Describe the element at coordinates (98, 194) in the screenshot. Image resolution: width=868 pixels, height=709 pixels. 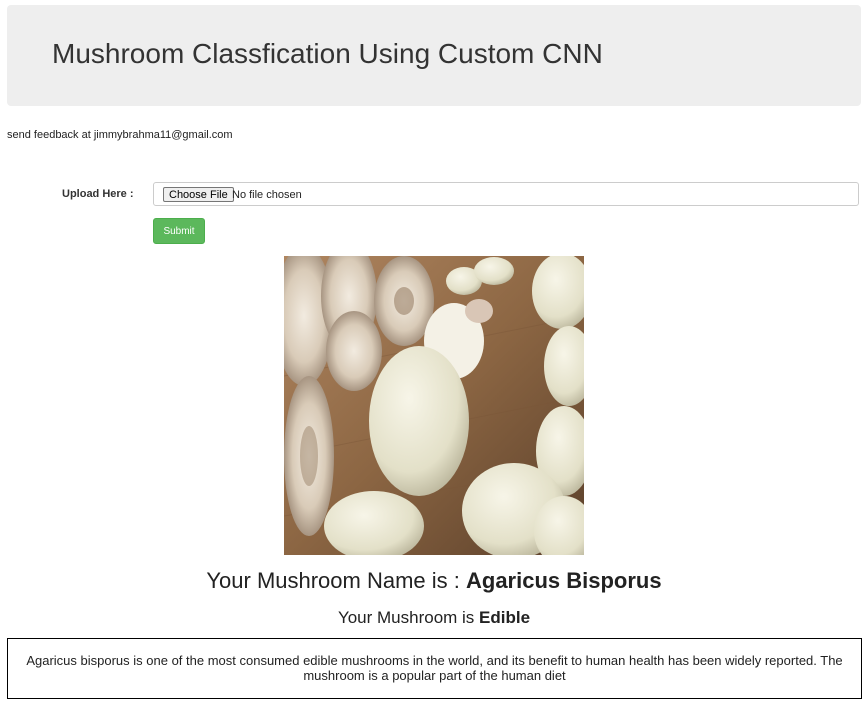
I see `upload-label: Upload Here :` at that location.